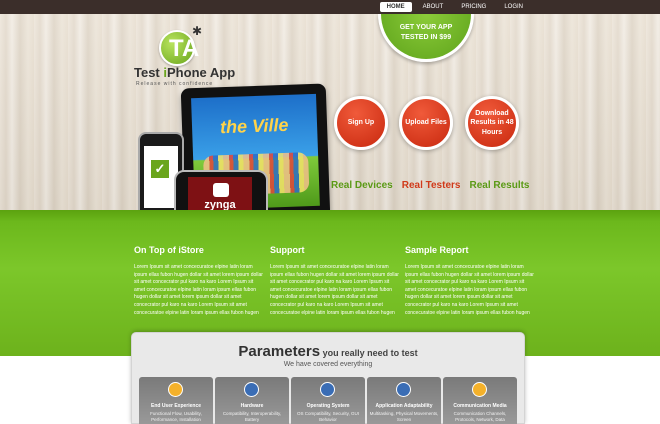  What do you see at coordinates (403, 389) in the screenshot?
I see `adaptability-icon` at bounding box center [403, 389].